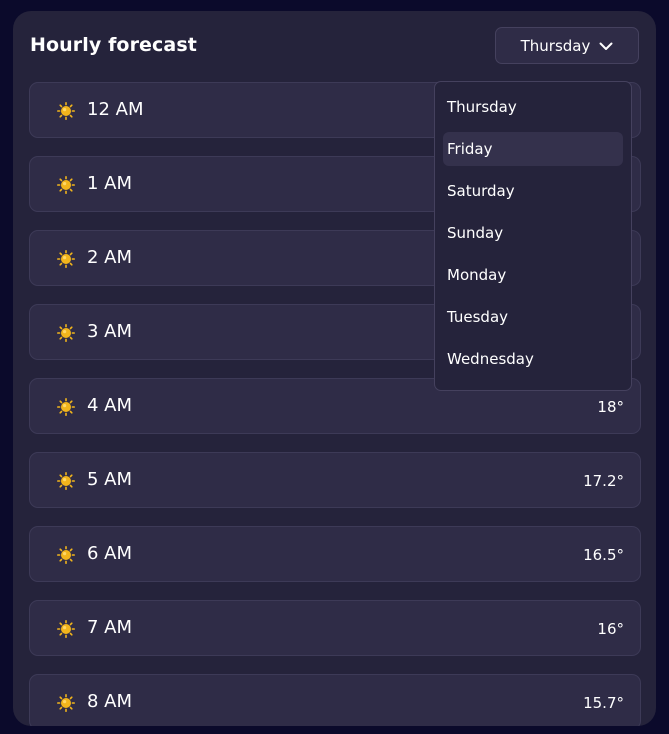  What do you see at coordinates (113, 45) in the screenshot?
I see `panel-title: Hourly forecast` at bounding box center [113, 45].